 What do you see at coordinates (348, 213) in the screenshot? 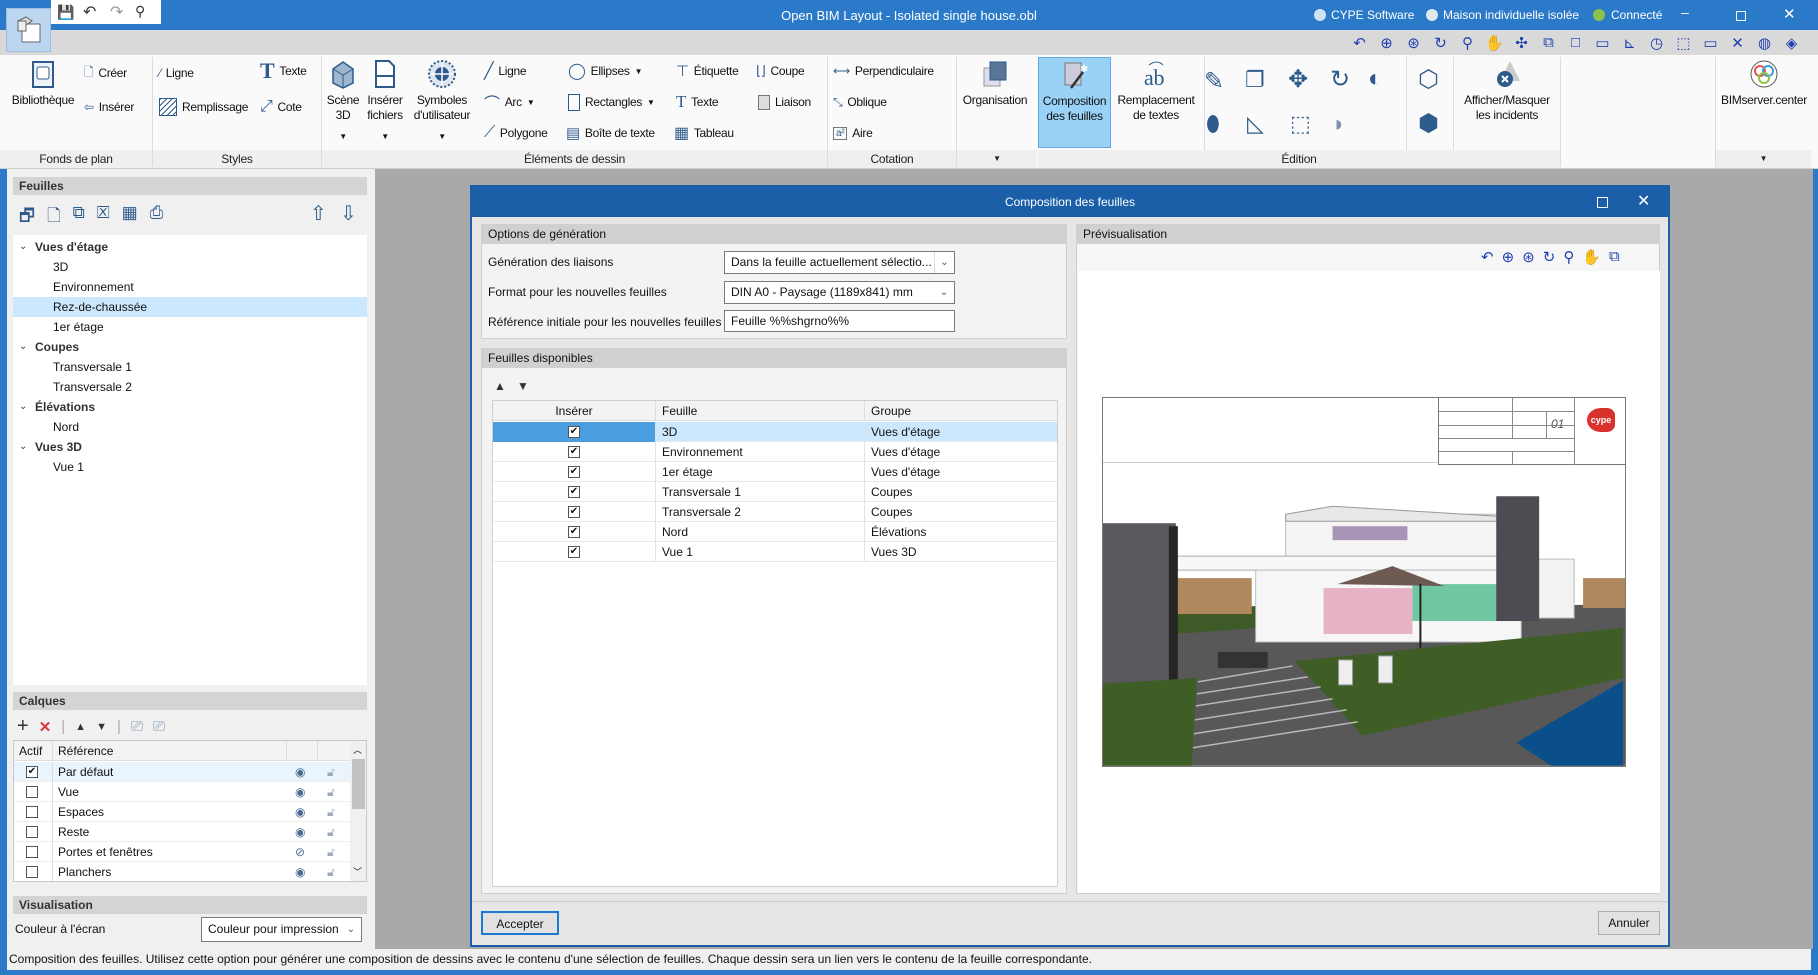
I see `move-down-icon: ⇩` at bounding box center [348, 213].